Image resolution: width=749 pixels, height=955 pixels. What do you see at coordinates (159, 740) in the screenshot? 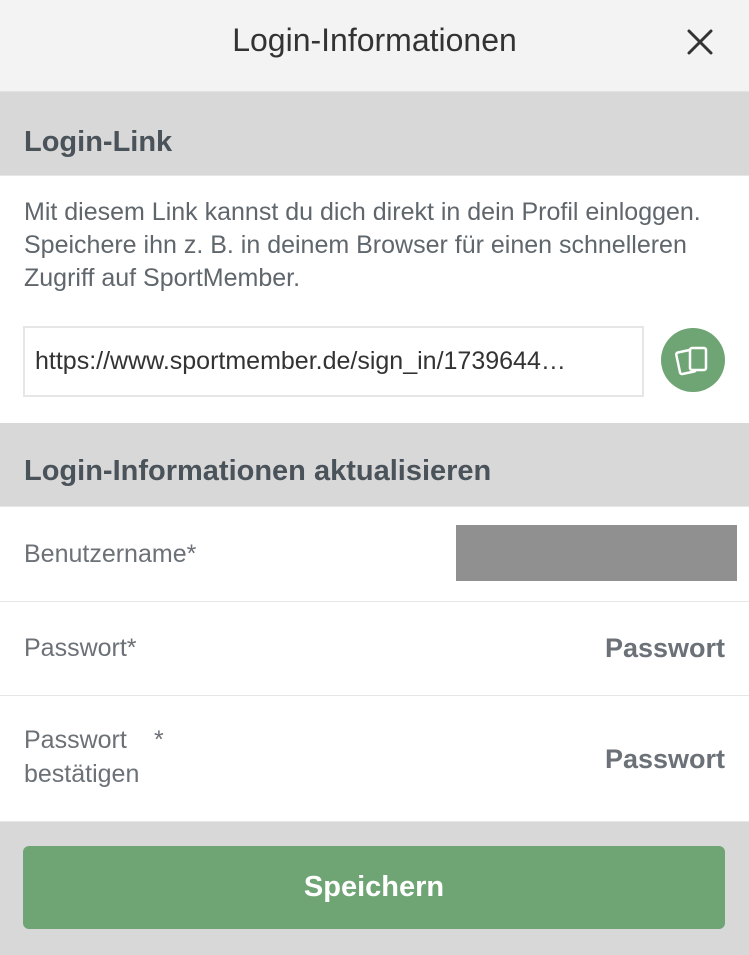
I see `confirm-password-required-star: *` at bounding box center [159, 740].